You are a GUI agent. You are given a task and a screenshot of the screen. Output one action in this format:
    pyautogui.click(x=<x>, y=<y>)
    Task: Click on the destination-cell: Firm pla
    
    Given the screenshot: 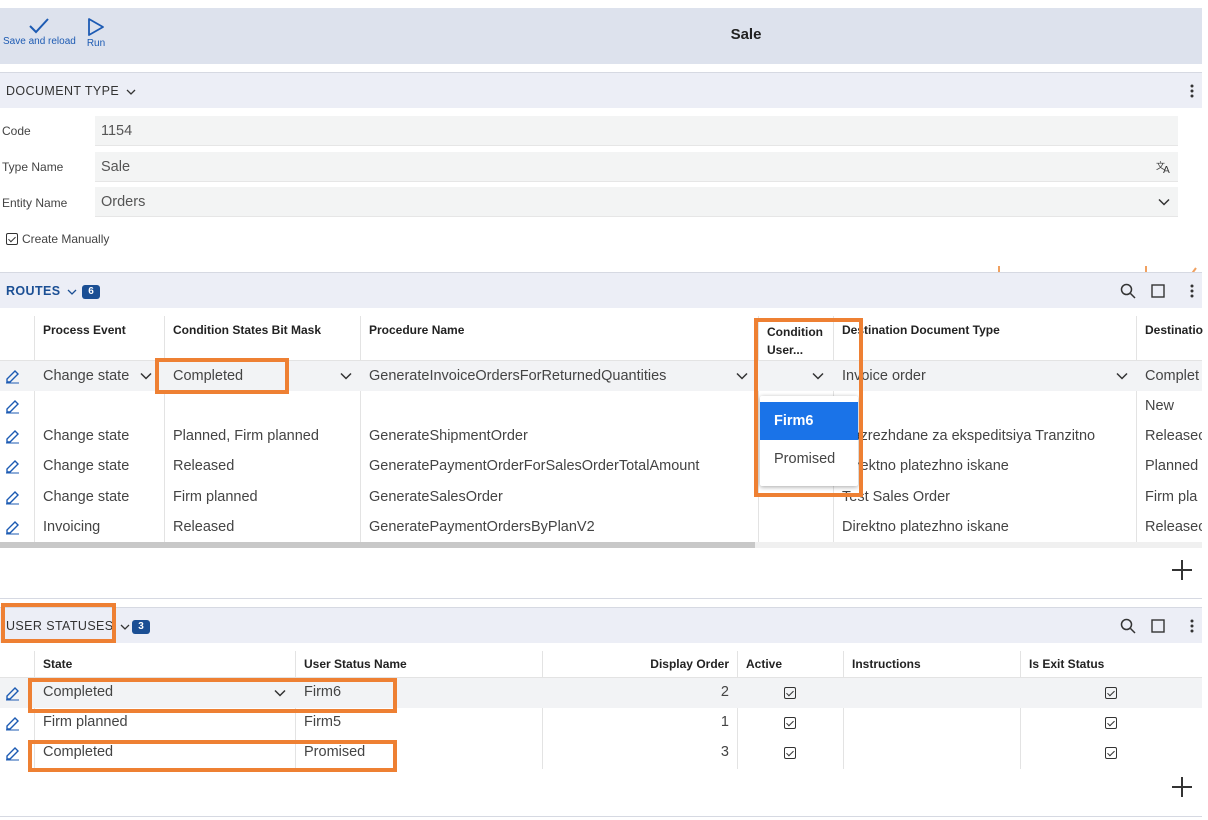 What is the action you would take?
    pyautogui.click(x=1173, y=497)
    